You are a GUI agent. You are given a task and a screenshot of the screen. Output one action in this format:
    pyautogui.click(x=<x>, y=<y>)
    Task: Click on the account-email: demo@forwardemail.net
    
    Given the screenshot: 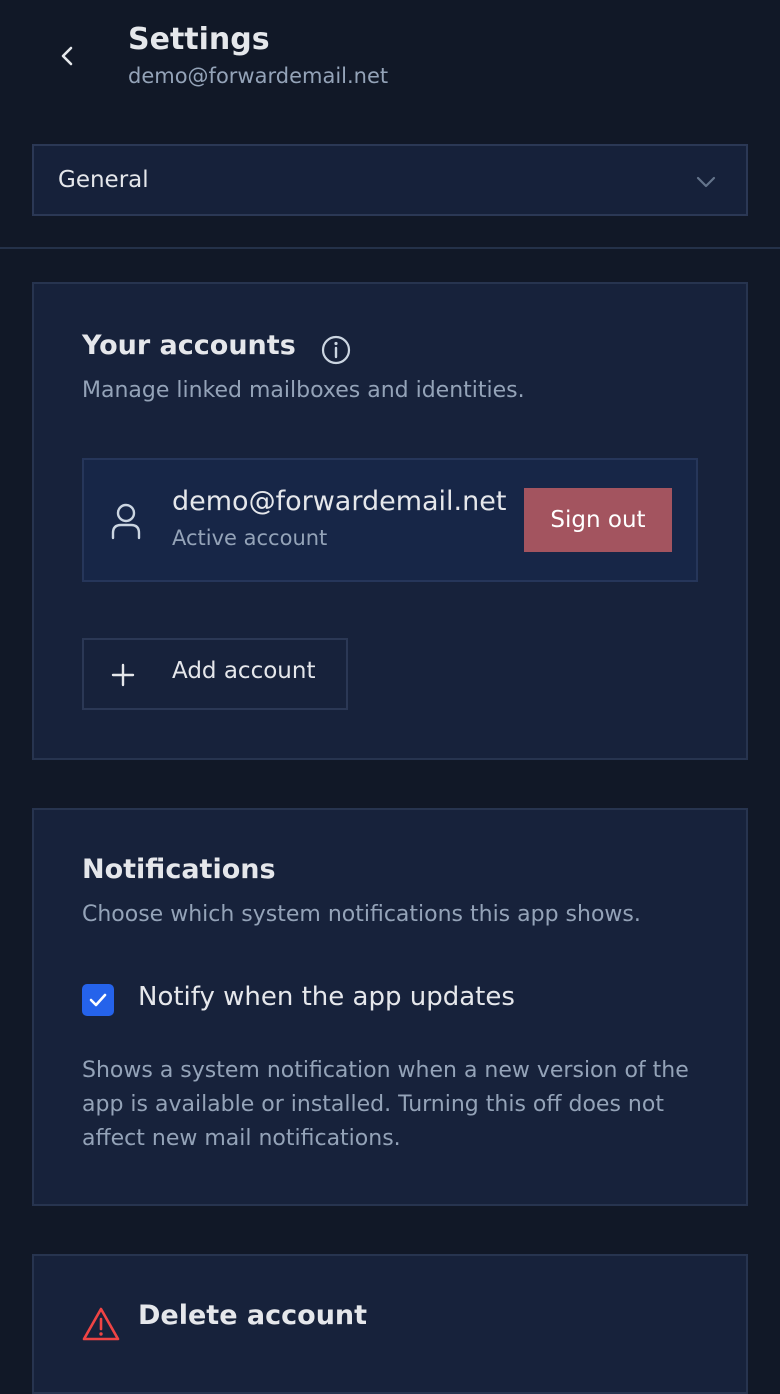 What is the action you would take?
    pyautogui.click(x=339, y=501)
    